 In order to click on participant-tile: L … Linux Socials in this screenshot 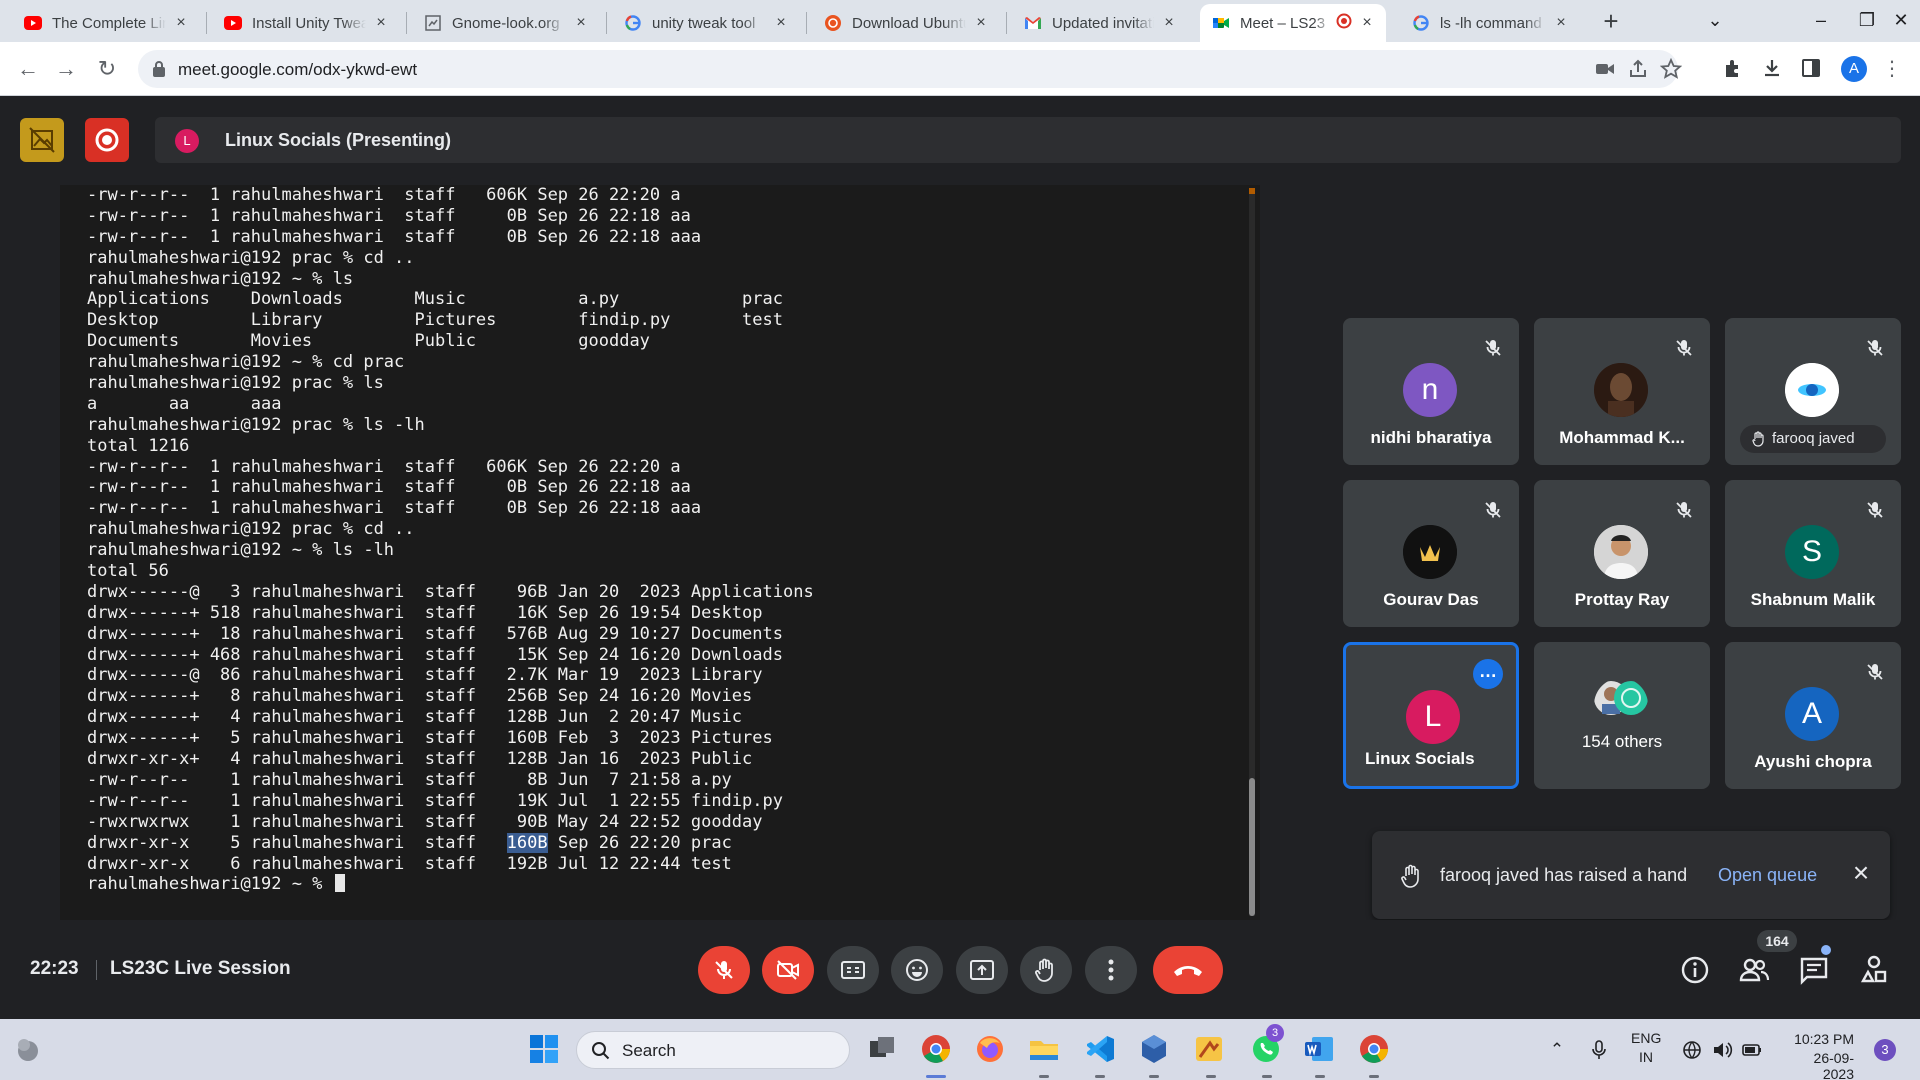, I will do `click(1431, 715)`.